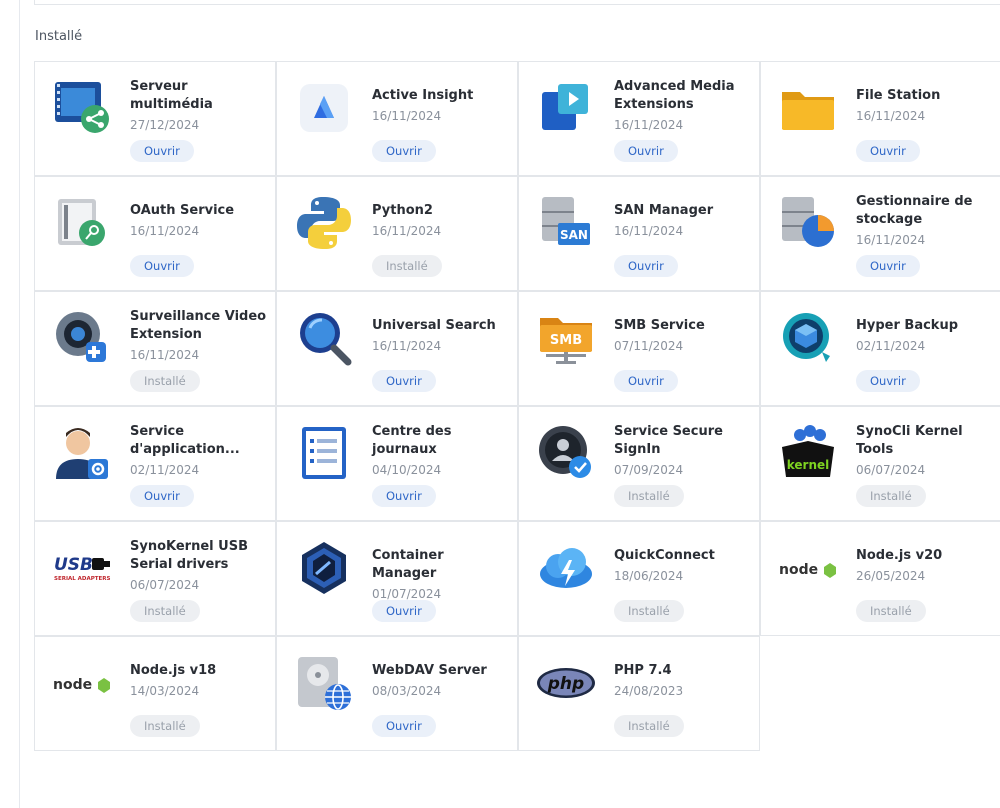 The width and height of the screenshot is (1000, 808). I want to click on app-card: Serveur multimédia 27/12/2024 Ouvrir, so click(155, 118).